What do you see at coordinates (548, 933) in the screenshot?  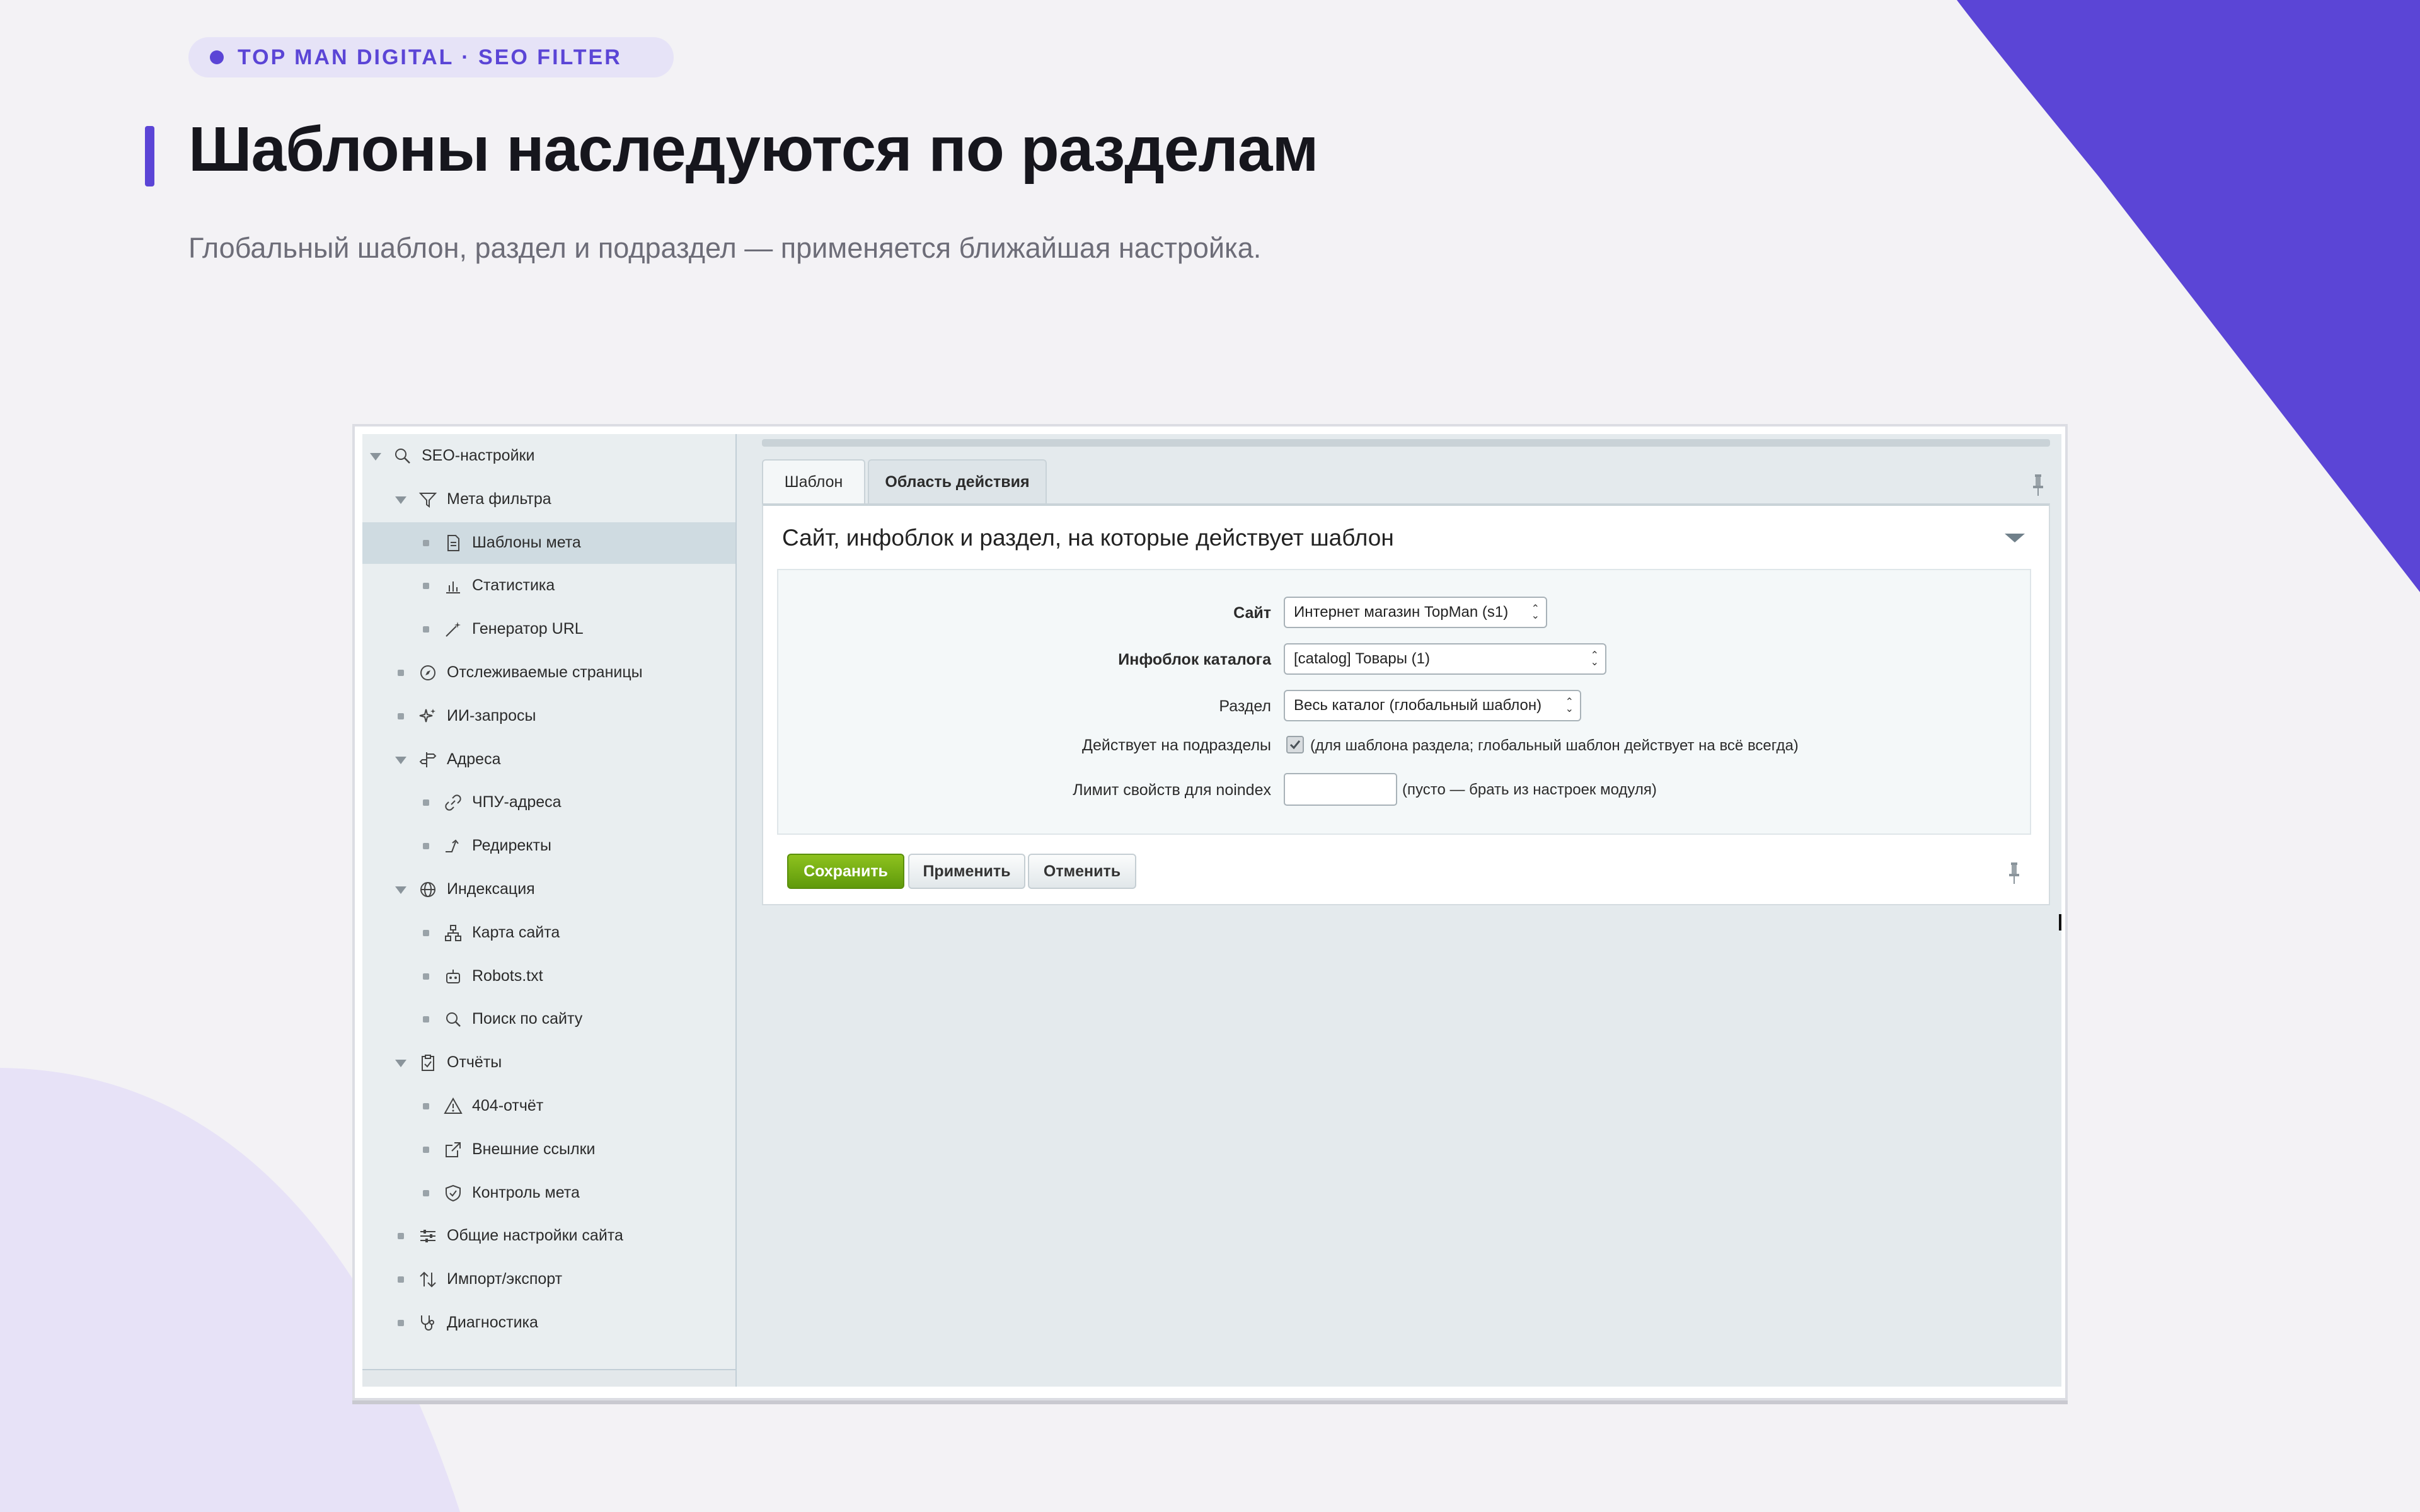 I see `sidebar-item: Карта сайта` at bounding box center [548, 933].